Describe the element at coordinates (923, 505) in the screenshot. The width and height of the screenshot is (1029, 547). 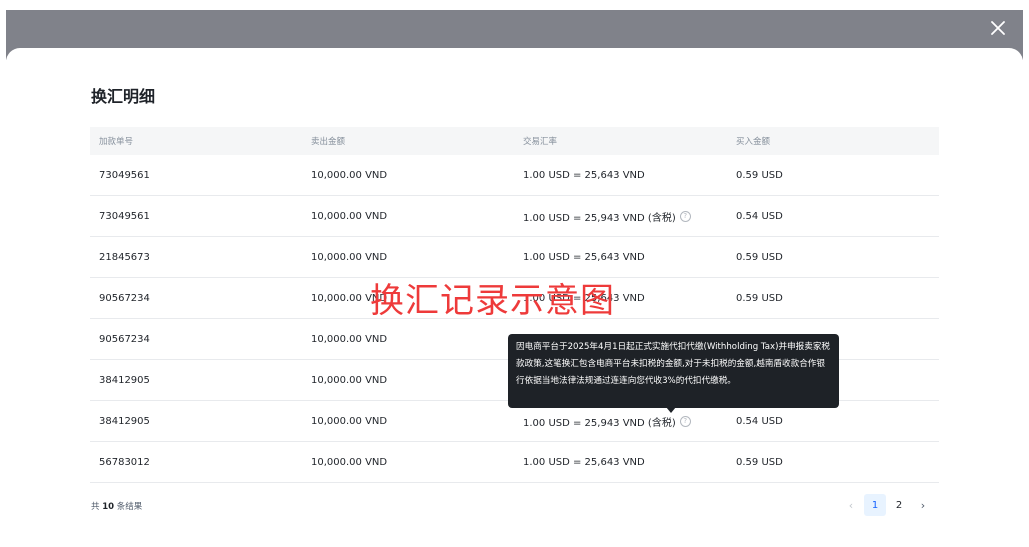
I see `next-page-button: ›` at that location.